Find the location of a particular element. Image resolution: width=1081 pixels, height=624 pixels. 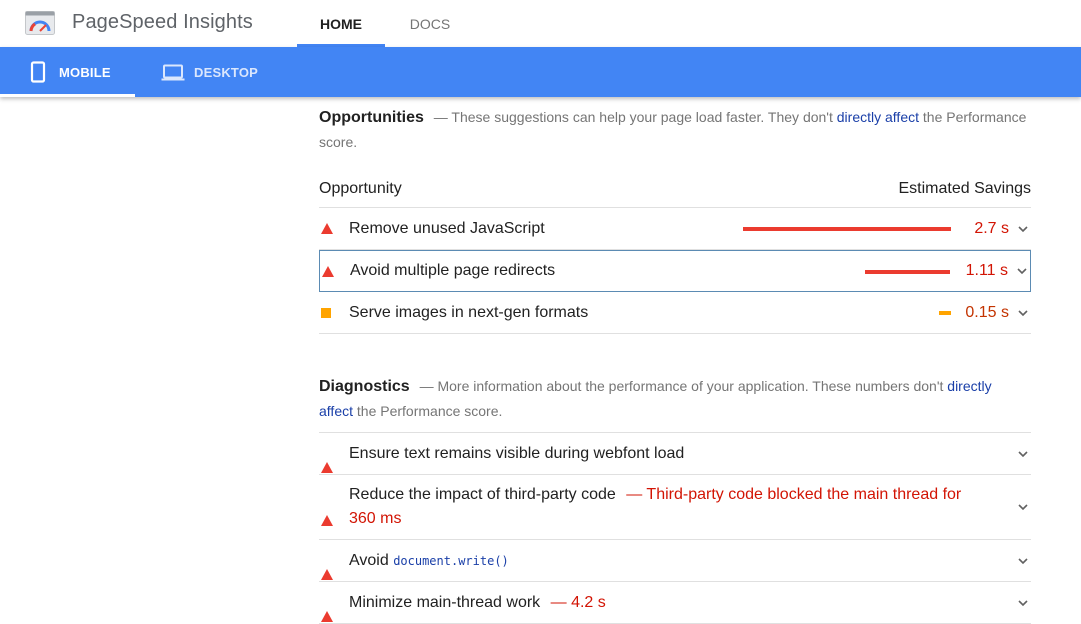

diagnostic-title: Avoid document.write() is located at coordinates (459, 561).